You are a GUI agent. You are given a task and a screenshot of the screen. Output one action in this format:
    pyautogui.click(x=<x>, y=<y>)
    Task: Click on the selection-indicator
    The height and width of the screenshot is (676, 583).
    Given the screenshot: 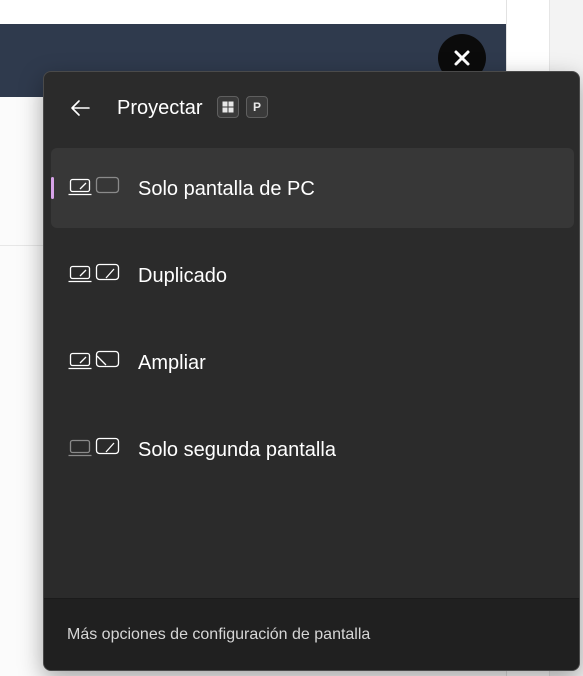 What is the action you would take?
    pyautogui.click(x=52, y=188)
    